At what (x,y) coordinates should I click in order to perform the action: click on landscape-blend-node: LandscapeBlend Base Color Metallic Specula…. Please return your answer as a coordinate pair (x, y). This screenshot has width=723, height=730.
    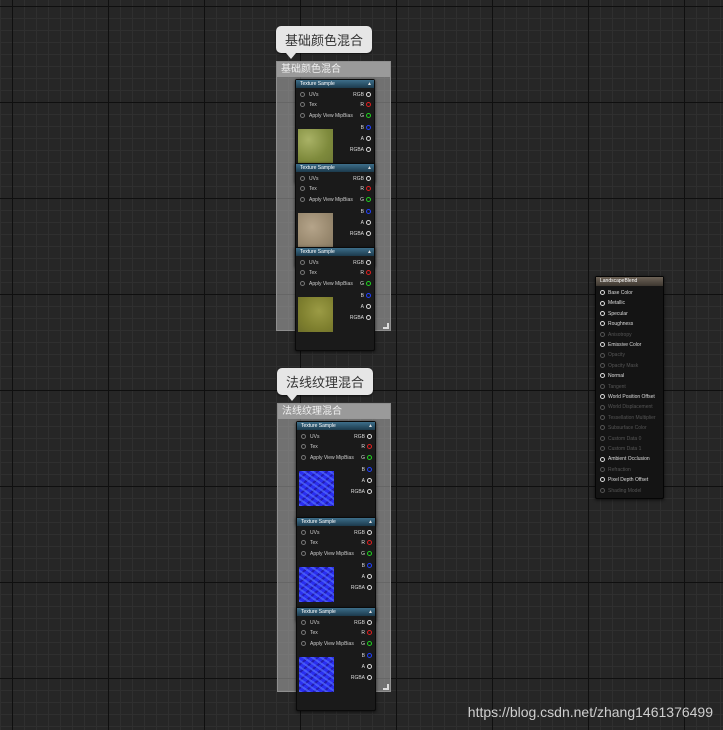
    Looking at the image, I should click on (629, 387).